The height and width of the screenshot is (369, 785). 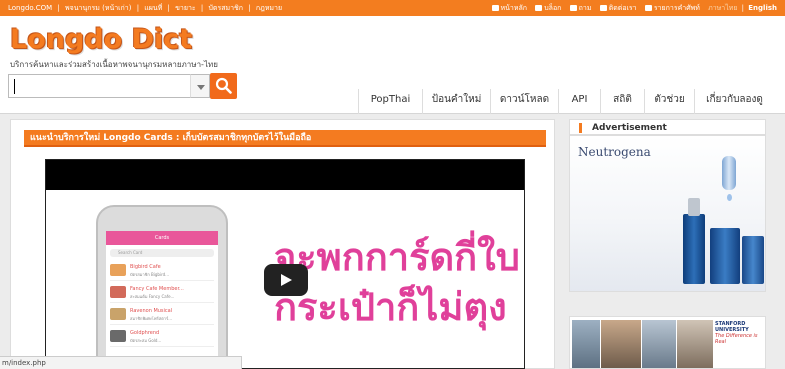 What do you see at coordinates (509, 8) in the screenshot?
I see `top-link-home: หน้าหลัก` at bounding box center [509, 8].